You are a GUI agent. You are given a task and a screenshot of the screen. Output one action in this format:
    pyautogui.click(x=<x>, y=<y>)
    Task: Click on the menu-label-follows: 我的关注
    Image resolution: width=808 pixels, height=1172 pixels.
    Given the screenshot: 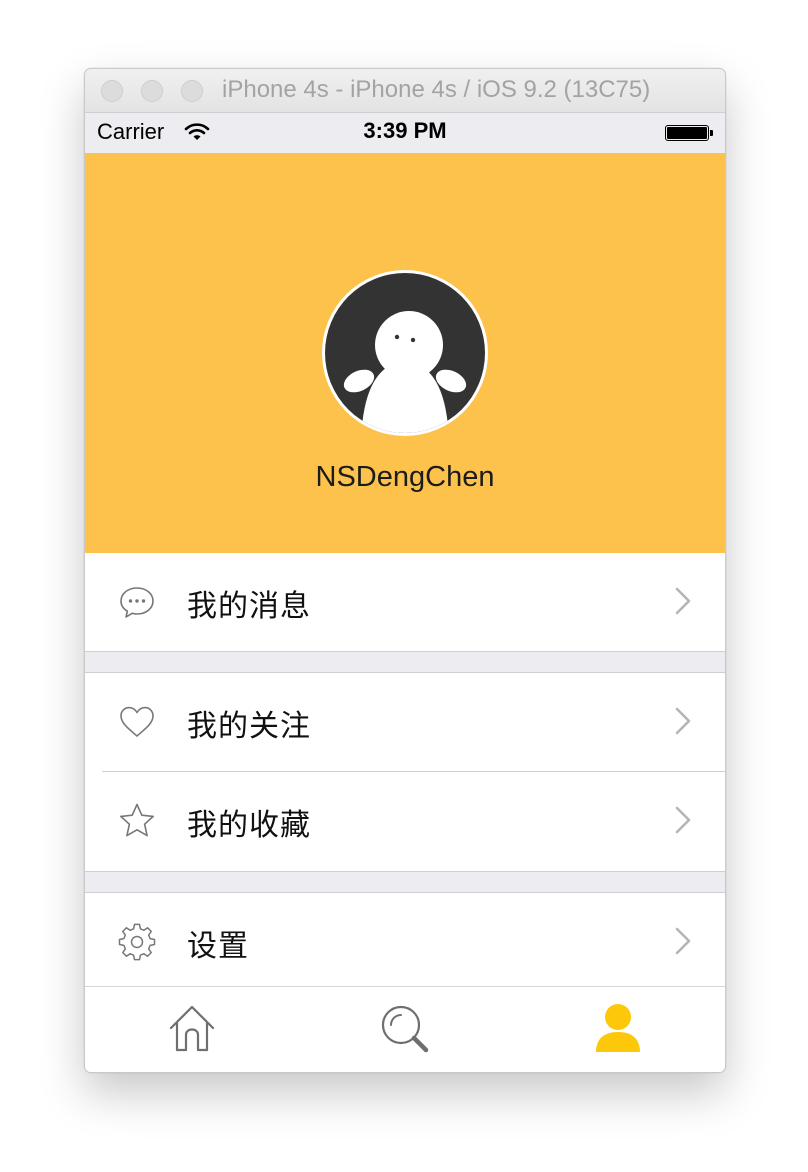 What is the action you would take?
    pyautogui.click(x=249, y=726)
    